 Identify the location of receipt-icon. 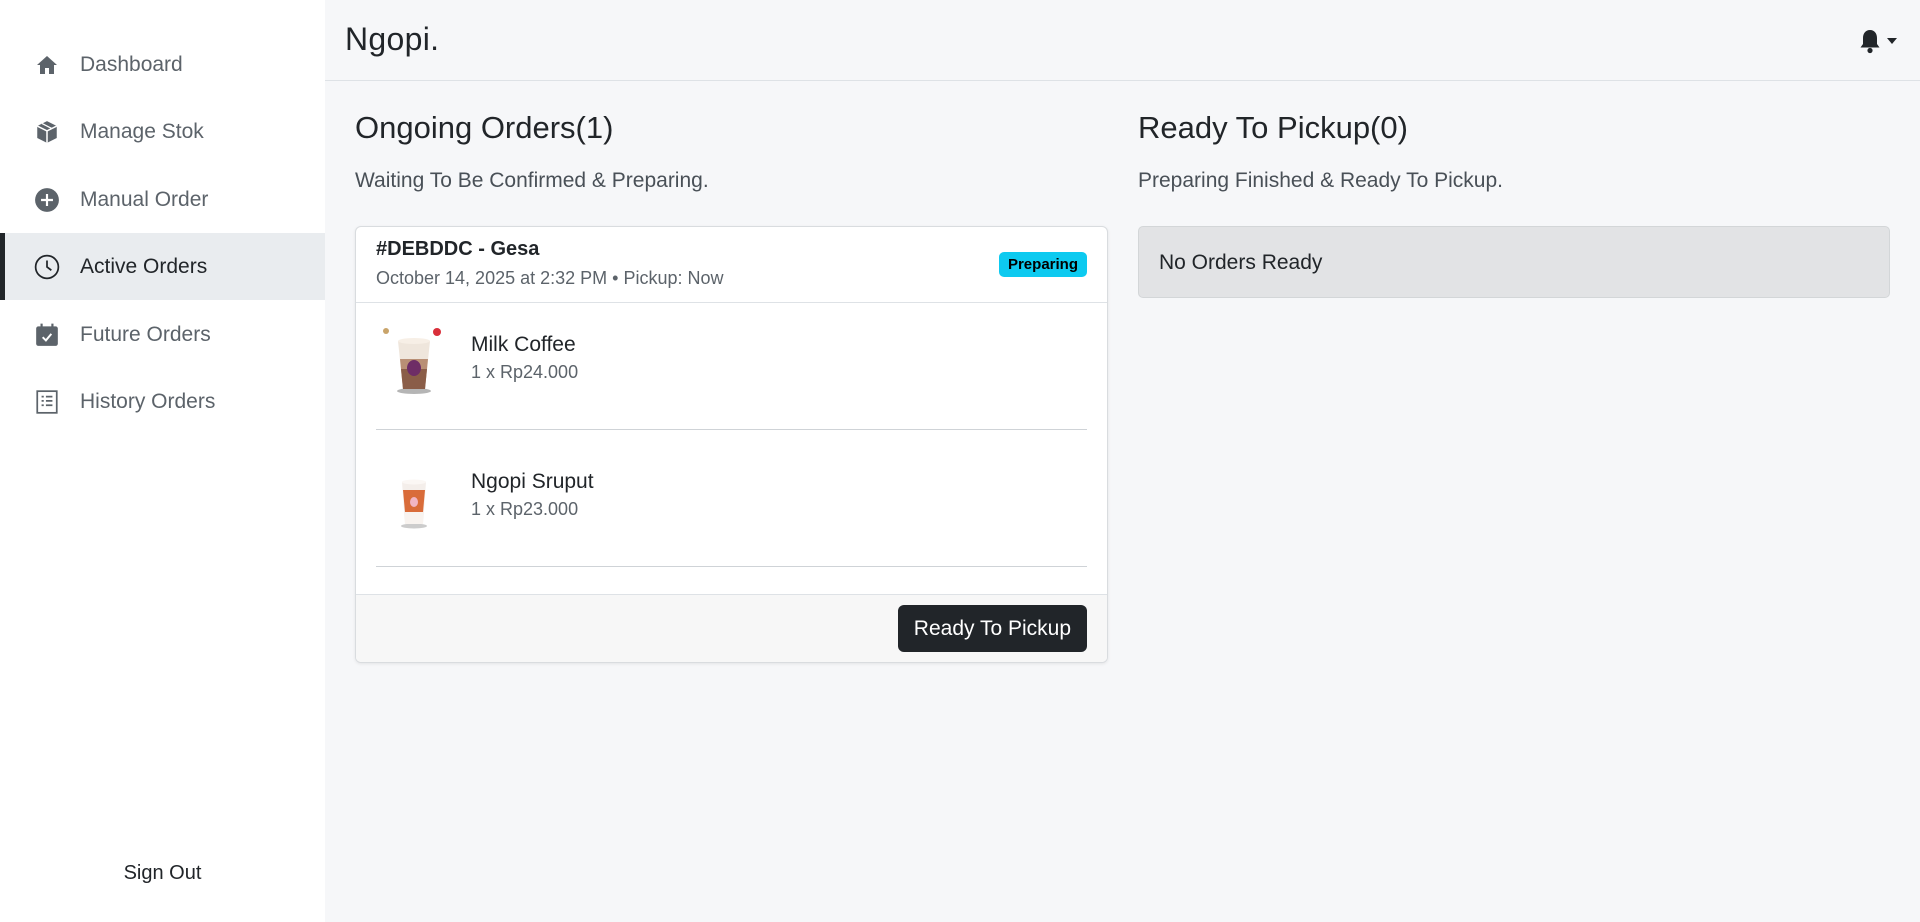
(47, 402).